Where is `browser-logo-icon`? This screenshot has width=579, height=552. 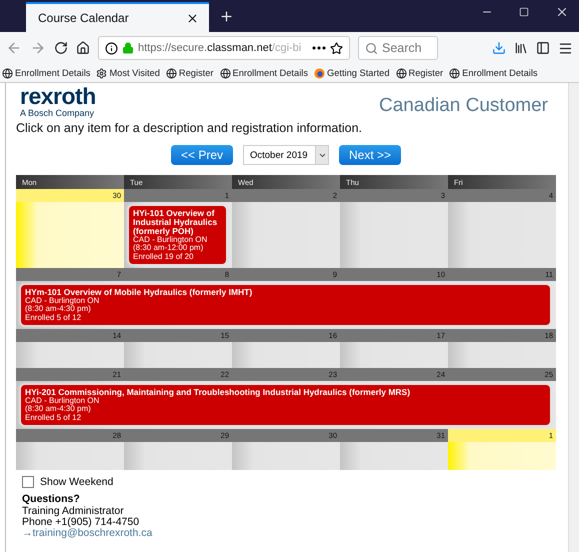 browser-logo-icon is located at coordinates (319, 73).